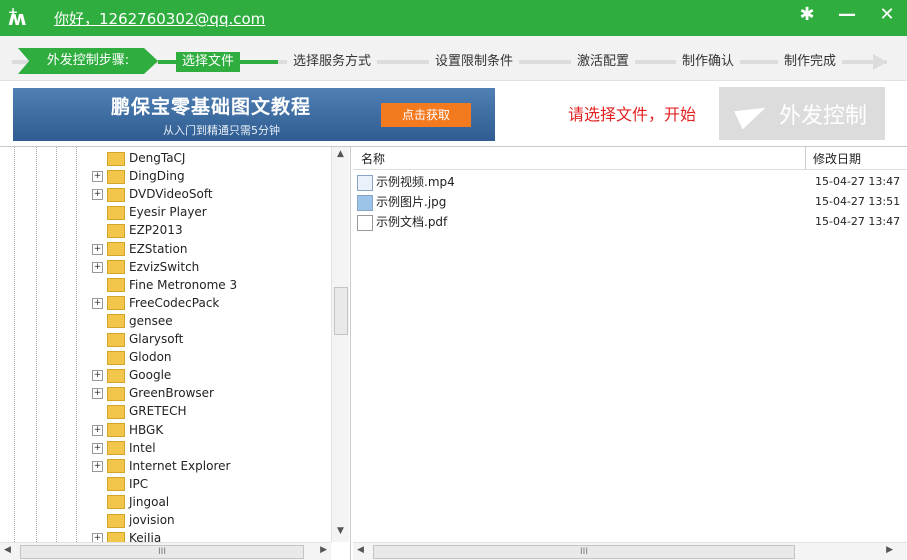 This screenshot has height=560, width=907. Describe the element at coordinates (161, 466) in the screenshot. I see `tree-folder-item: + Internet Explorer` at that location.